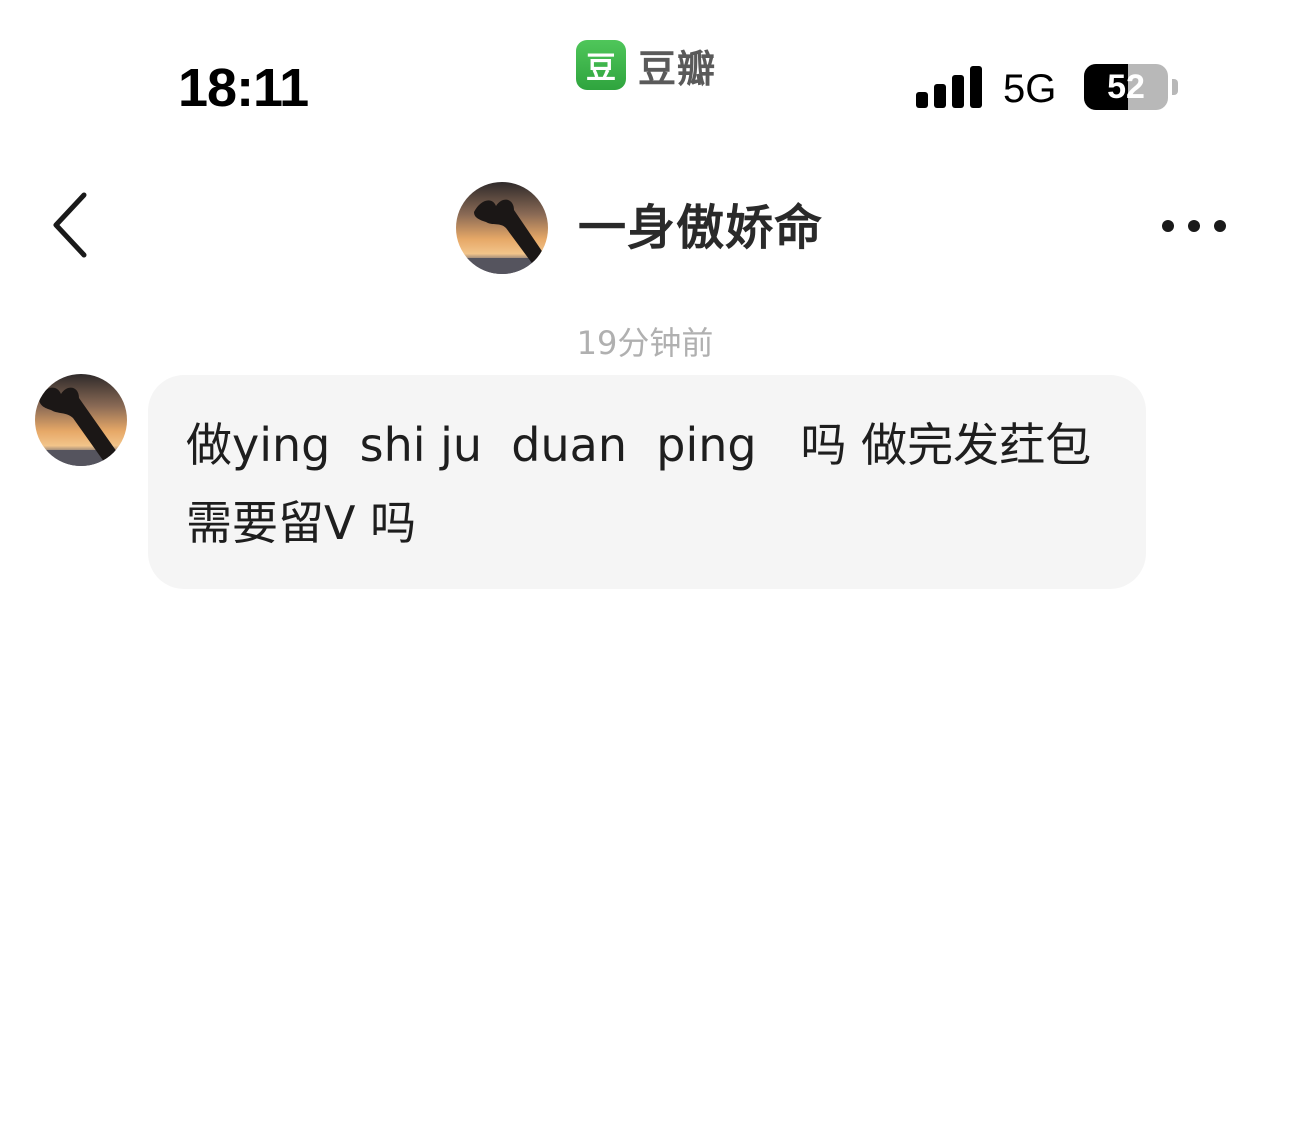 This screenshot has height=1138, width=1290. I want to click on contact-avatar, so click(502, 228).